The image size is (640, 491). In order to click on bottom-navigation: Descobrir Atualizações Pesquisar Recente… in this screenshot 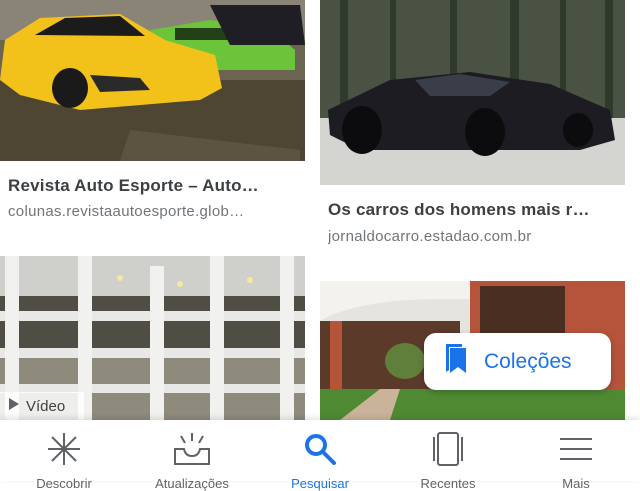, I will do `click(320, 455)`.